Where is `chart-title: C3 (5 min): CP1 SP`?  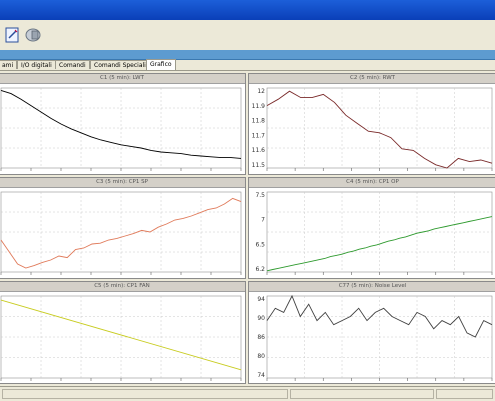 chart-title: C3 (5 min): CP1 SP is located at coordinates (122, 183).